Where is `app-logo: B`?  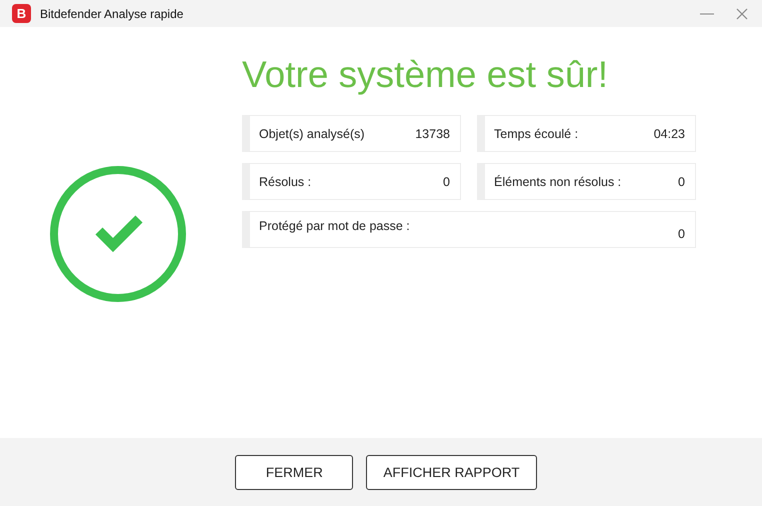 app-logo: B is located at coordinates (21, 13).